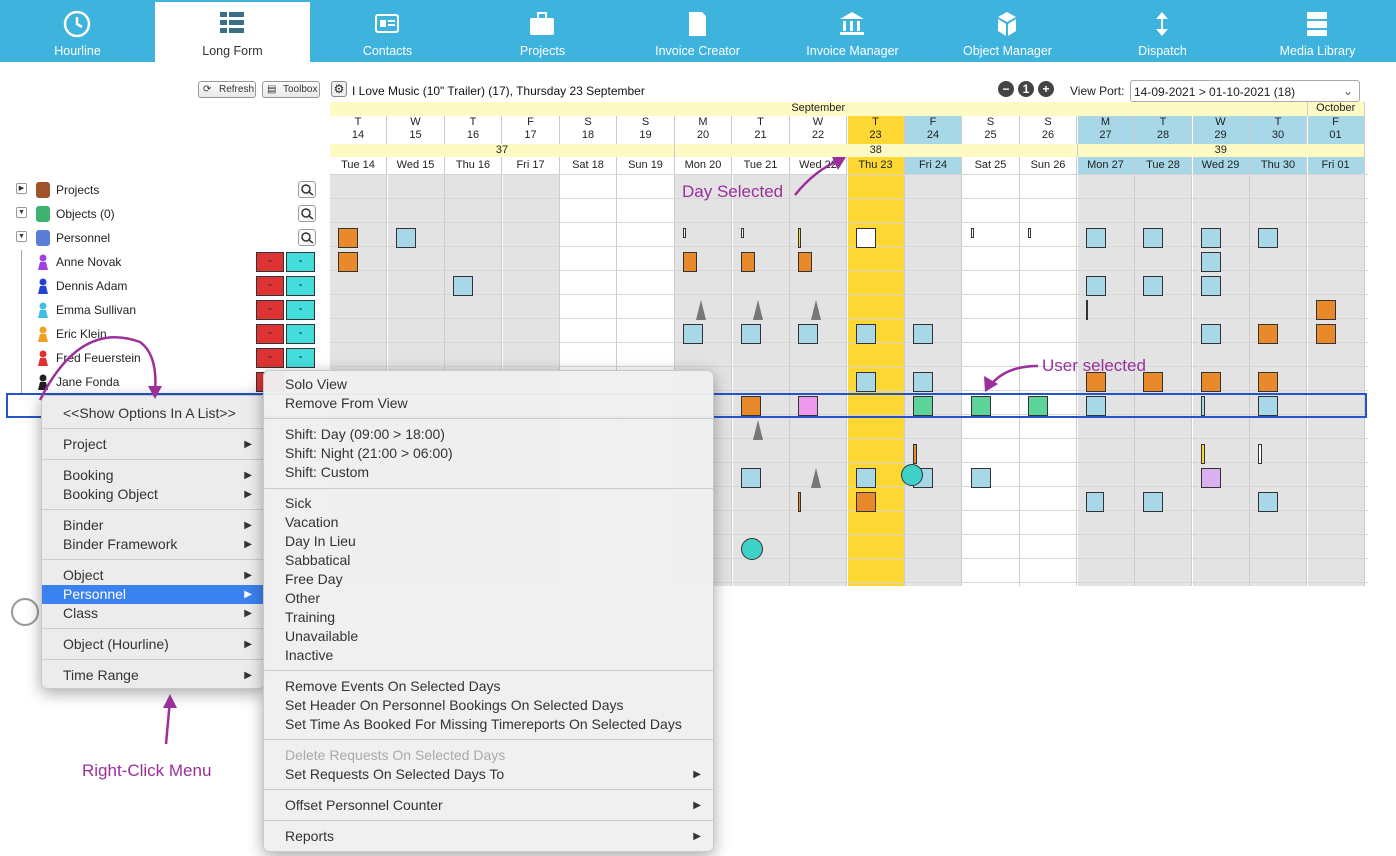 The height and width of the screenshot is (856, 1396). What do you see at coordinates (1007, 32) in the screenshot?
I see `nav-tab-object-manager: Object Manager` at bounding box center [1007, 32].